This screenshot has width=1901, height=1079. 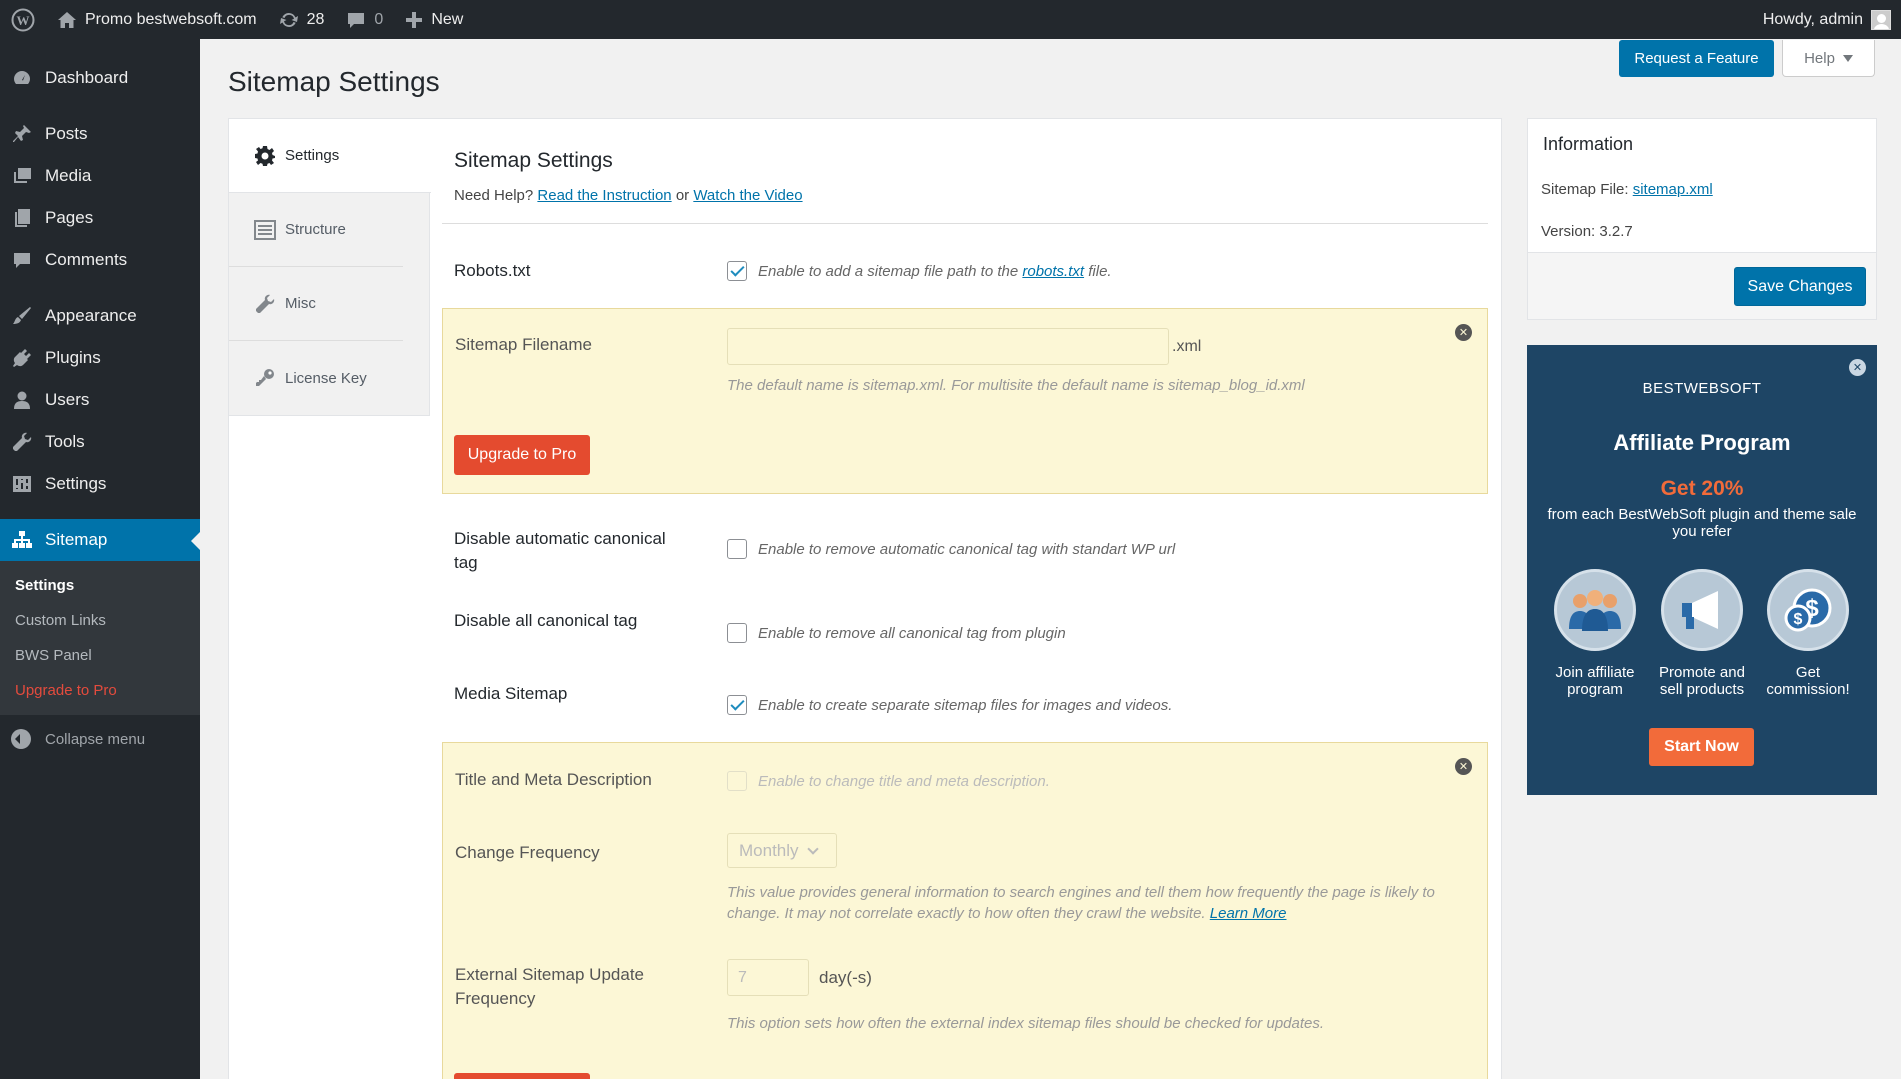 I want to click on sidebar-item-media: Media, so click(x=100, y=176).